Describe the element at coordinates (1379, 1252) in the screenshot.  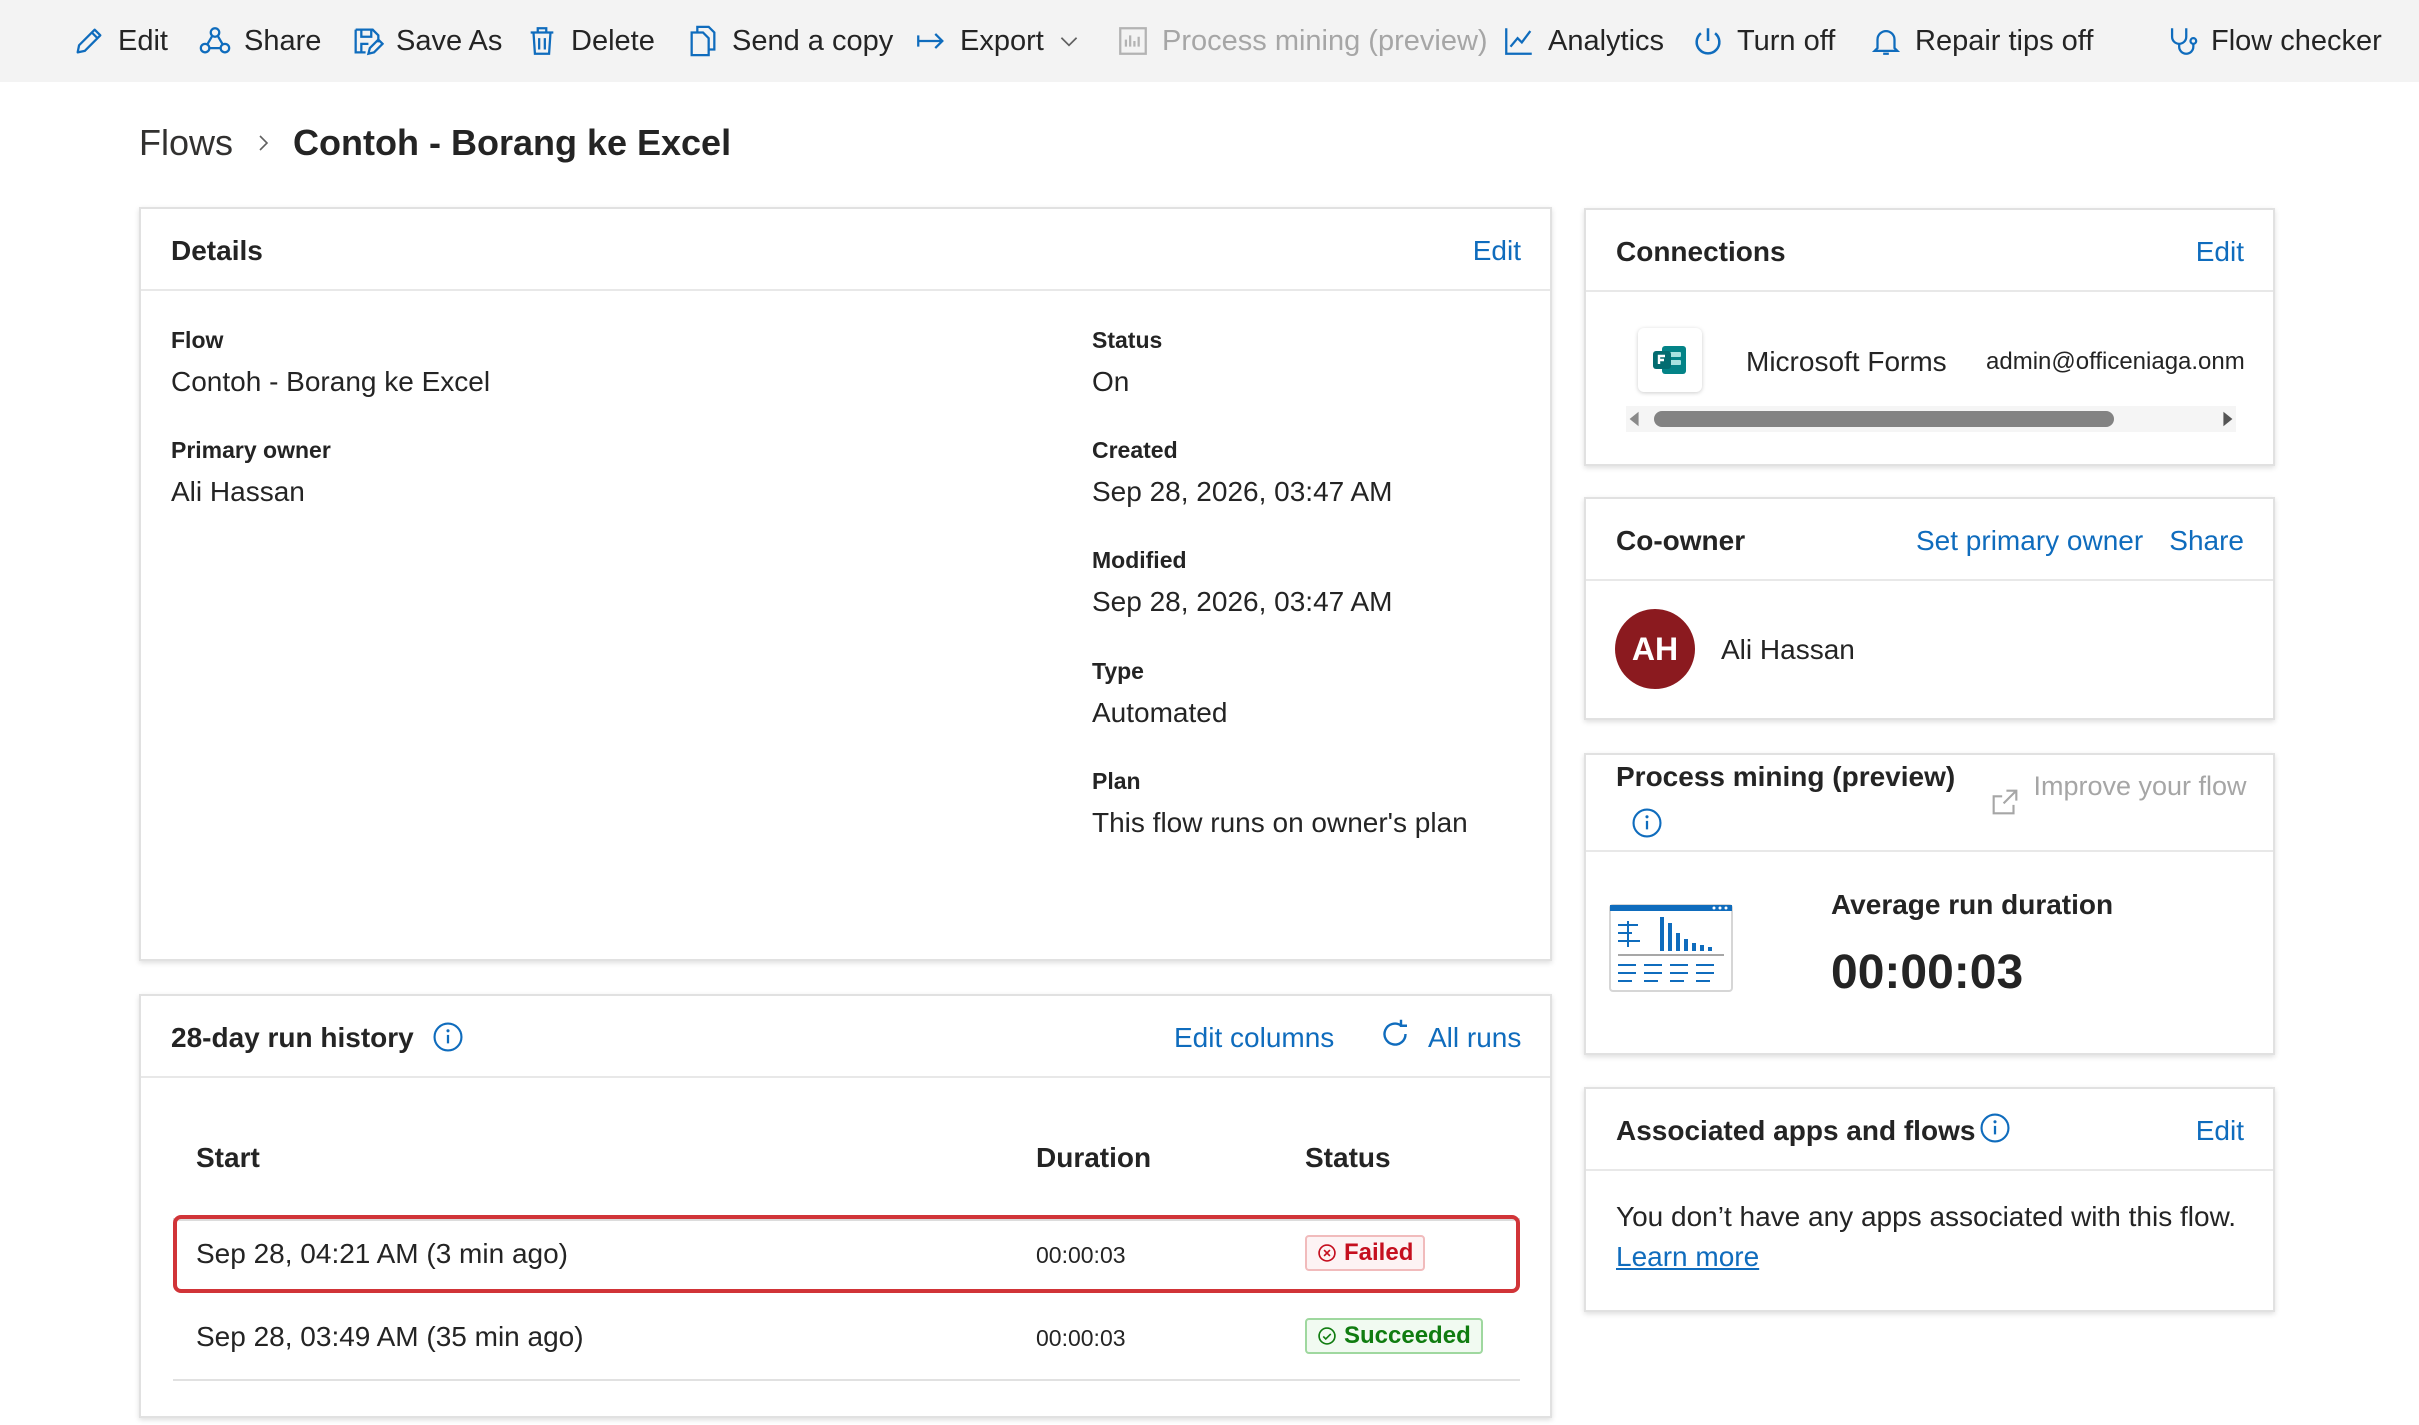
I see `status-badge-label: Failed` at that location.